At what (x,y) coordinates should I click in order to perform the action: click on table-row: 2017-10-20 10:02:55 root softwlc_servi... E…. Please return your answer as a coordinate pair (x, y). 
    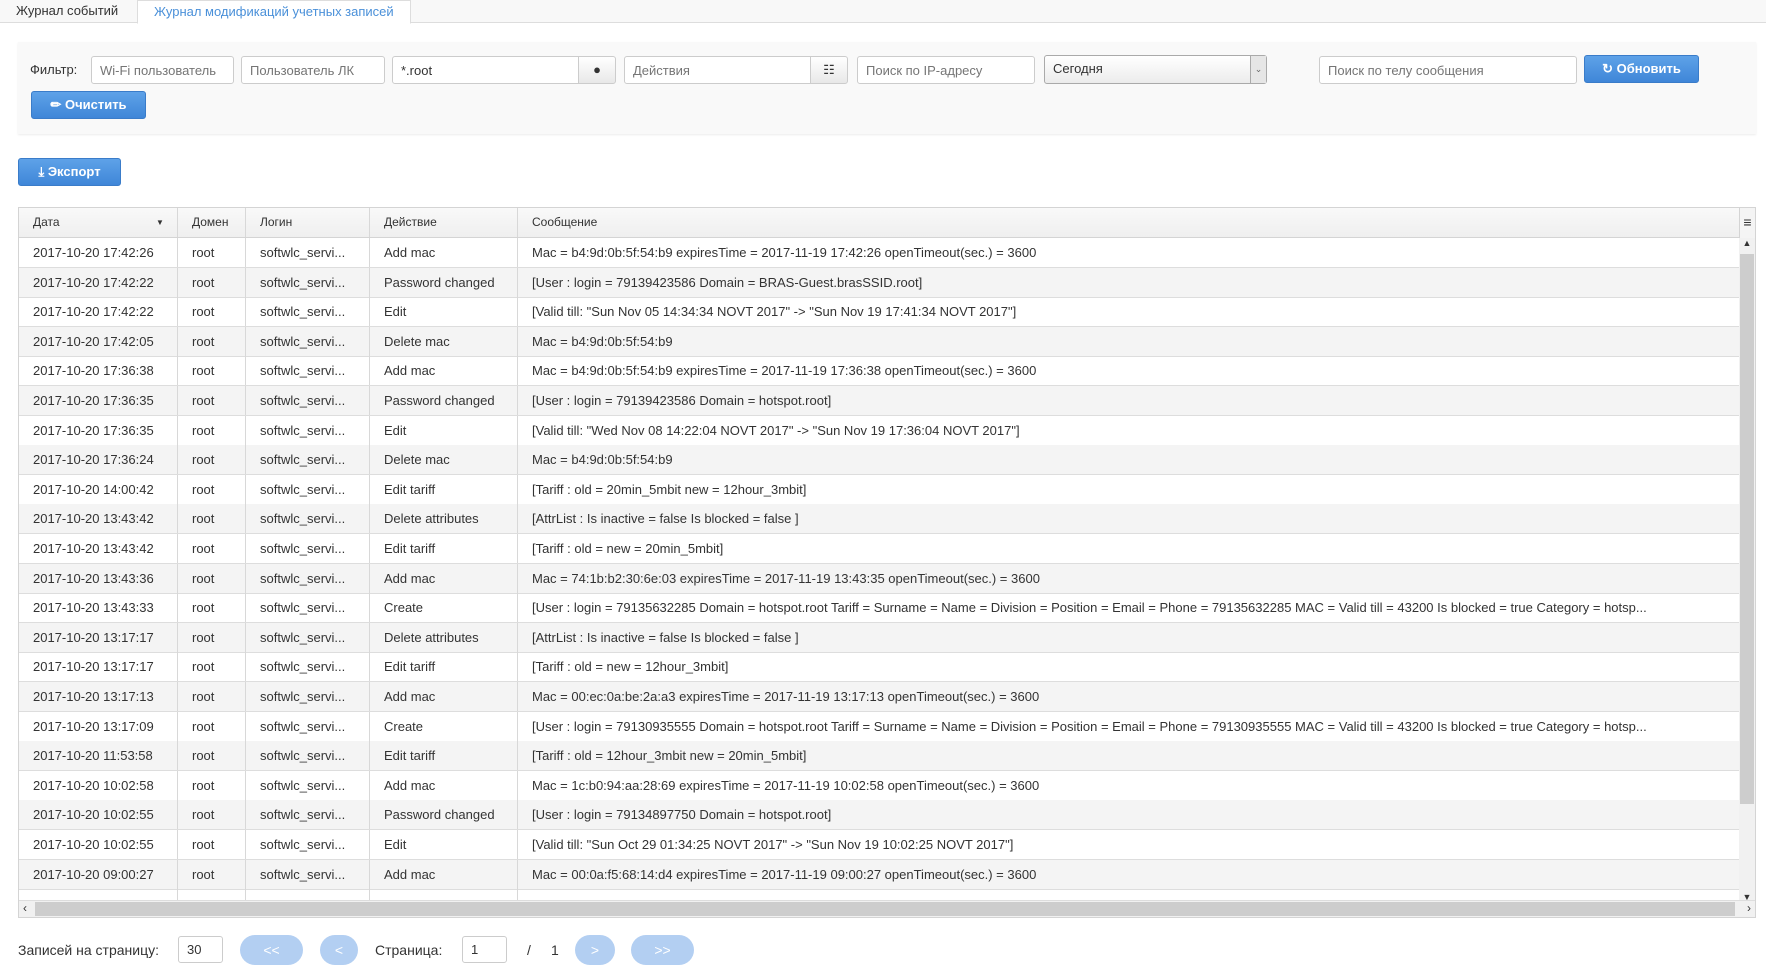
    Looking at the image, I should click on (880, 845).